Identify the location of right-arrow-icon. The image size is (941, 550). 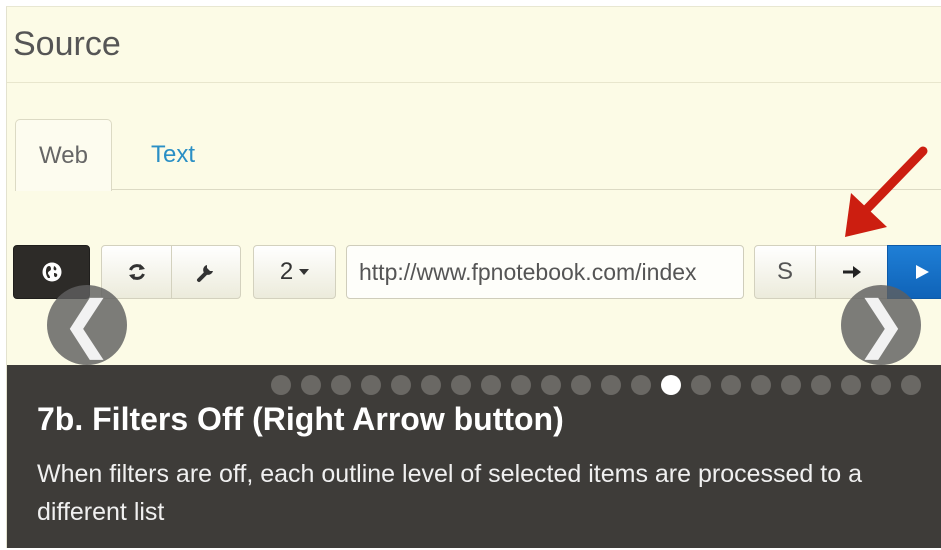
(851, 272).